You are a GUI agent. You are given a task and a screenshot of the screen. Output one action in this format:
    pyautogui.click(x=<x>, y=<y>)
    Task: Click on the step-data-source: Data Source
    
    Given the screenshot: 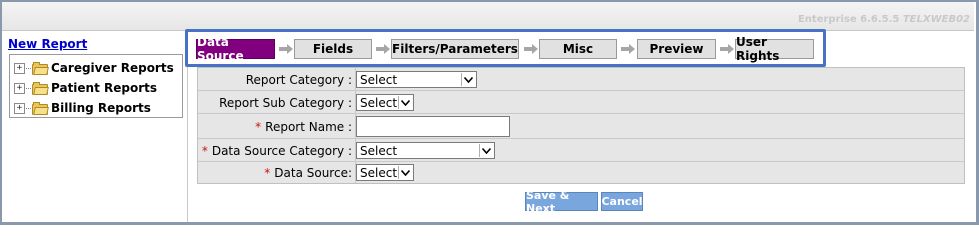 What is the action you would take?
    pyautogui.click(x=235, y=49)
    